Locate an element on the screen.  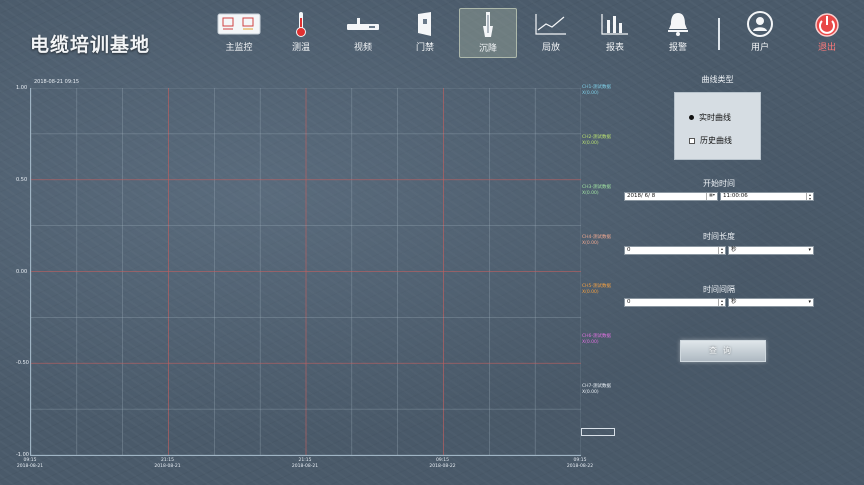
legend-item: CH4-测试数据 X(0.00) is located at coordinates (597, 240).